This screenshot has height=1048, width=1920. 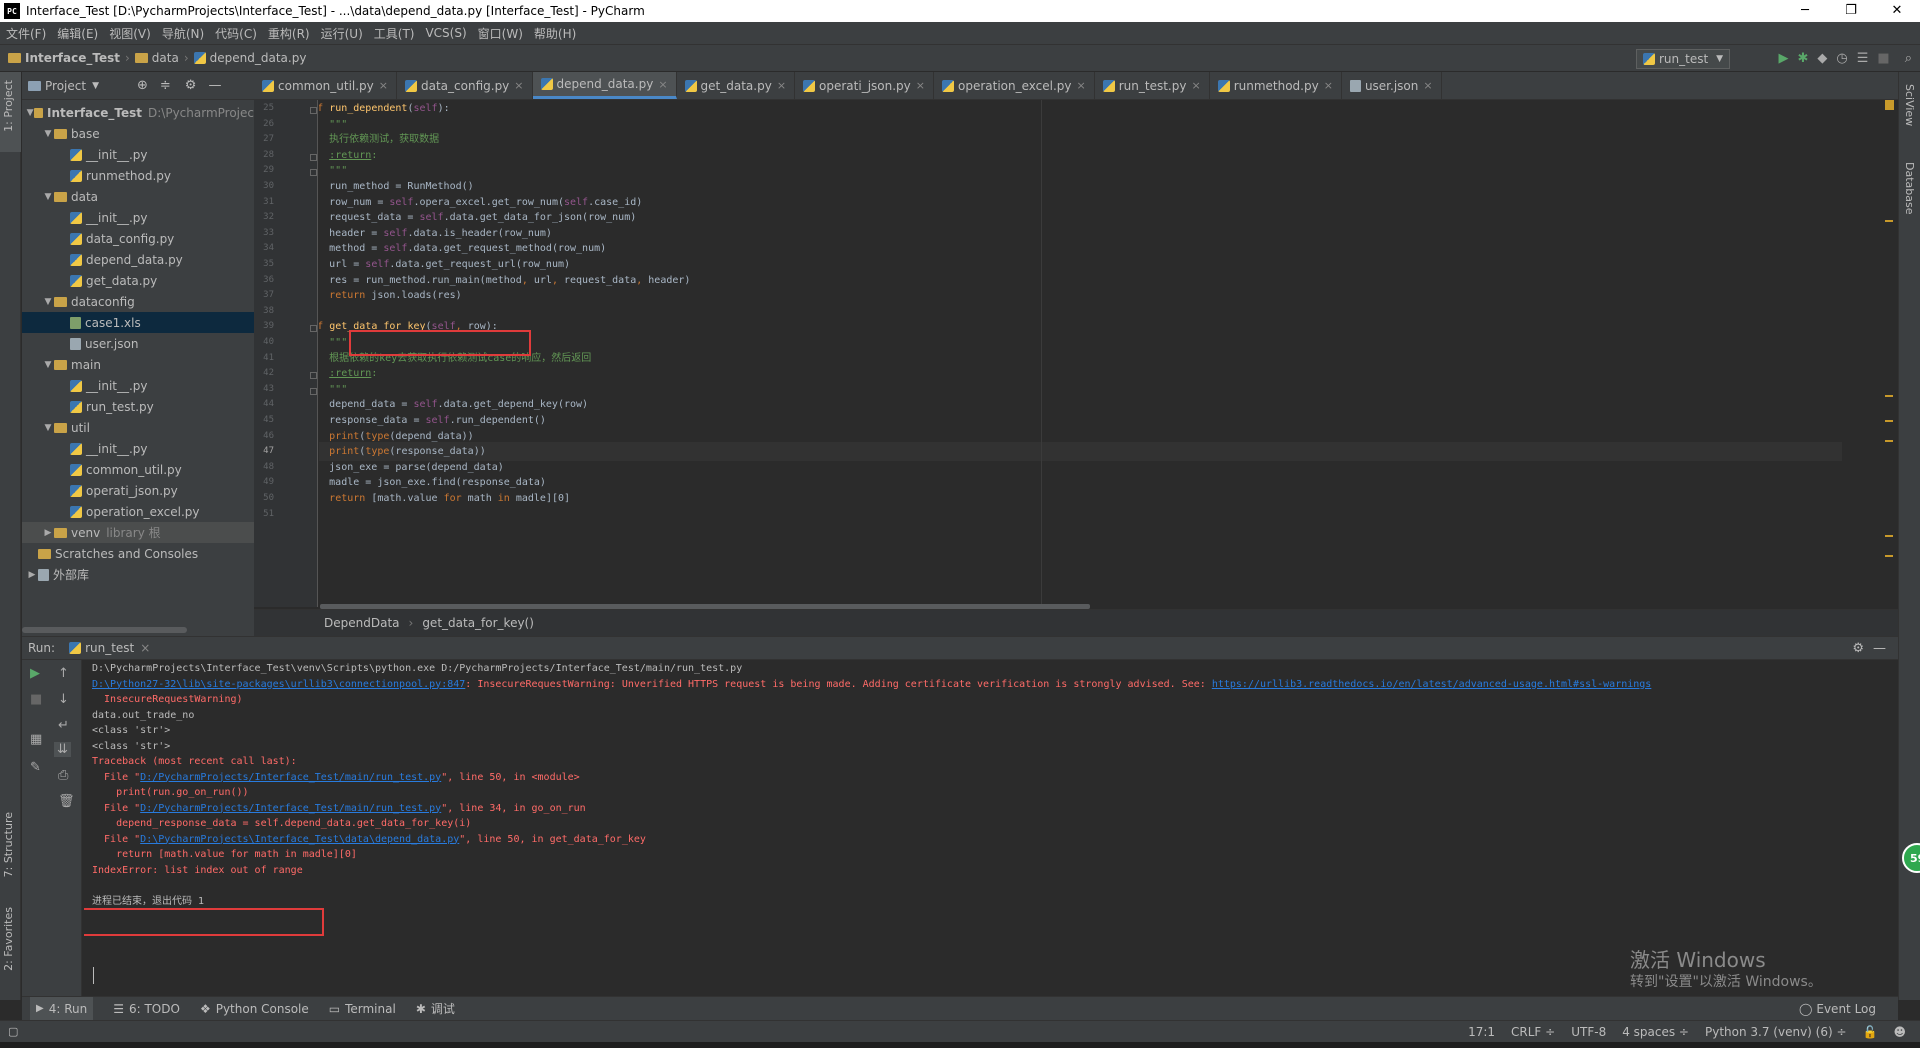 I want to click on layout-toggle-icon: ▢, so click(x=13, y=1031).